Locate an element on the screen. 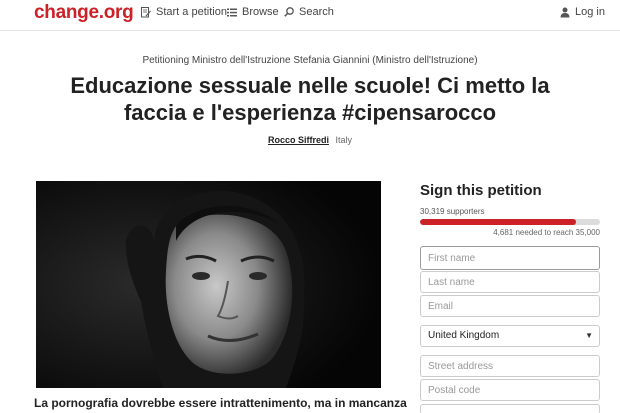 The image size is (620, 413). start-petition-label: Start a petition is located at coordinates (191, 12).